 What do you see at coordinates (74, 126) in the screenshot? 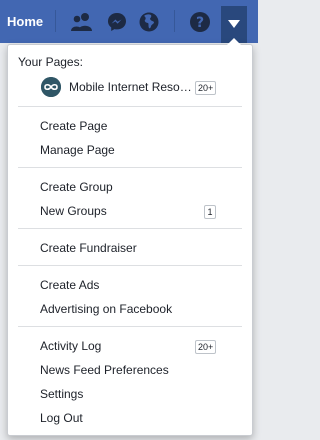
I see `create-page-label: Create Page` at bounding box center [74, 126].